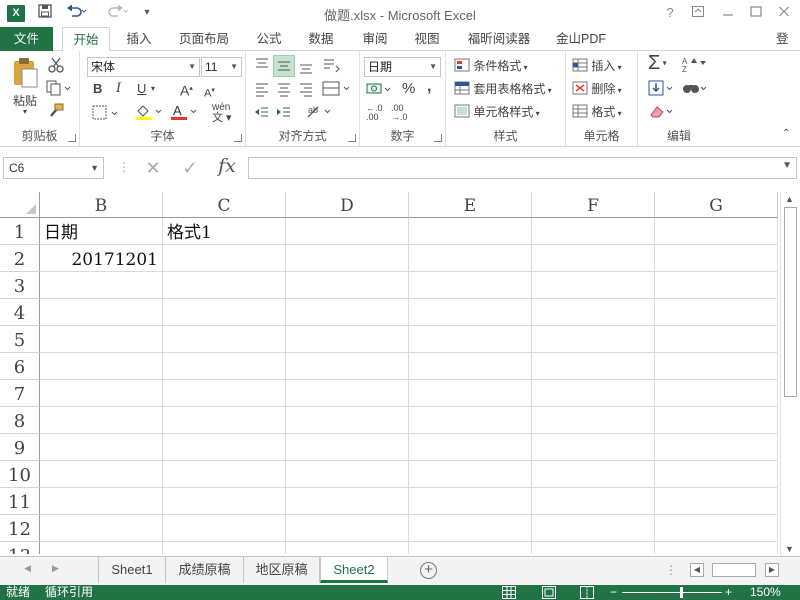 The image size is (800, 600). What do you see at coordinates (491, 67) in the screenshot?
I see `conditional-format-button: 条件格式 ▾` at bounding box center [491, 67].